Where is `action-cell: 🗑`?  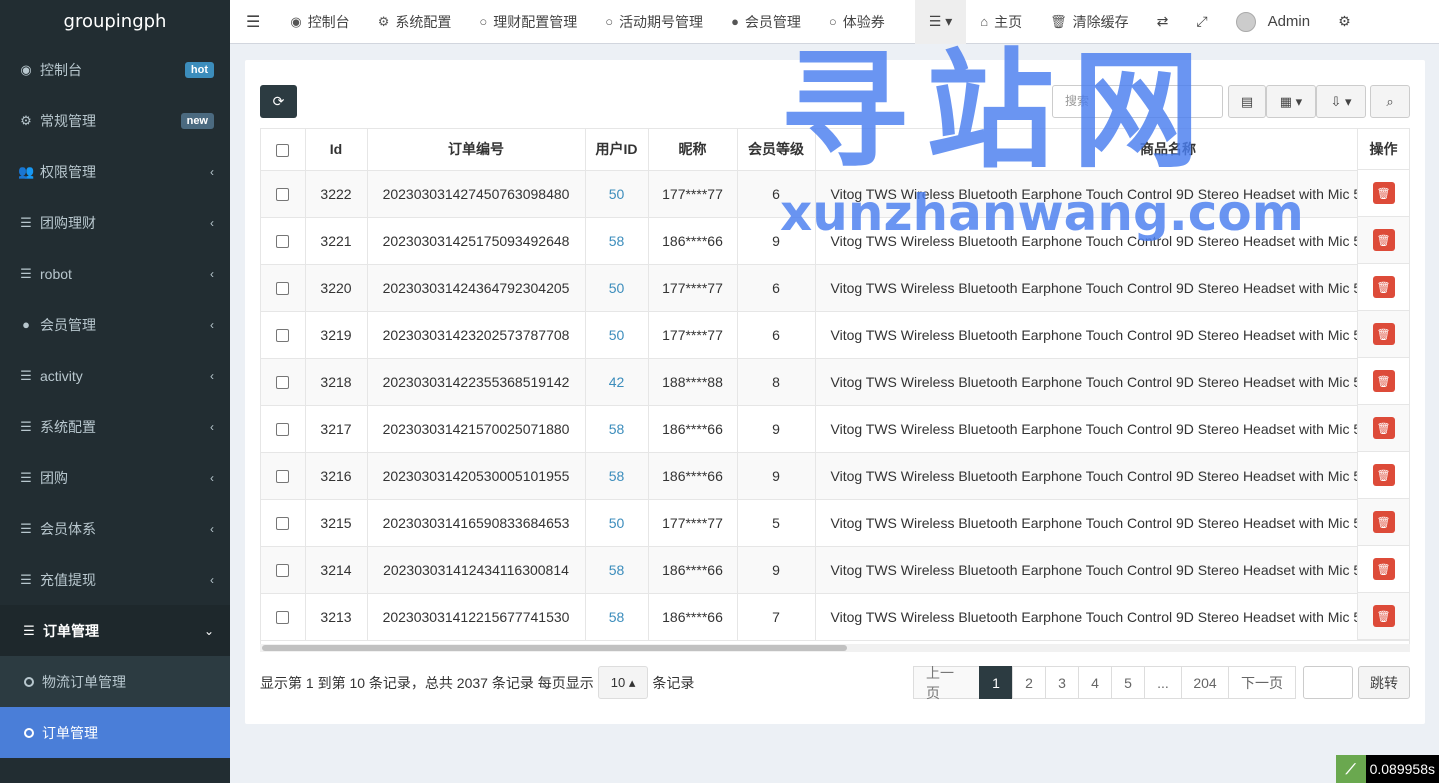
action-cell: 🗑 is located at coordinates (1383, 193).